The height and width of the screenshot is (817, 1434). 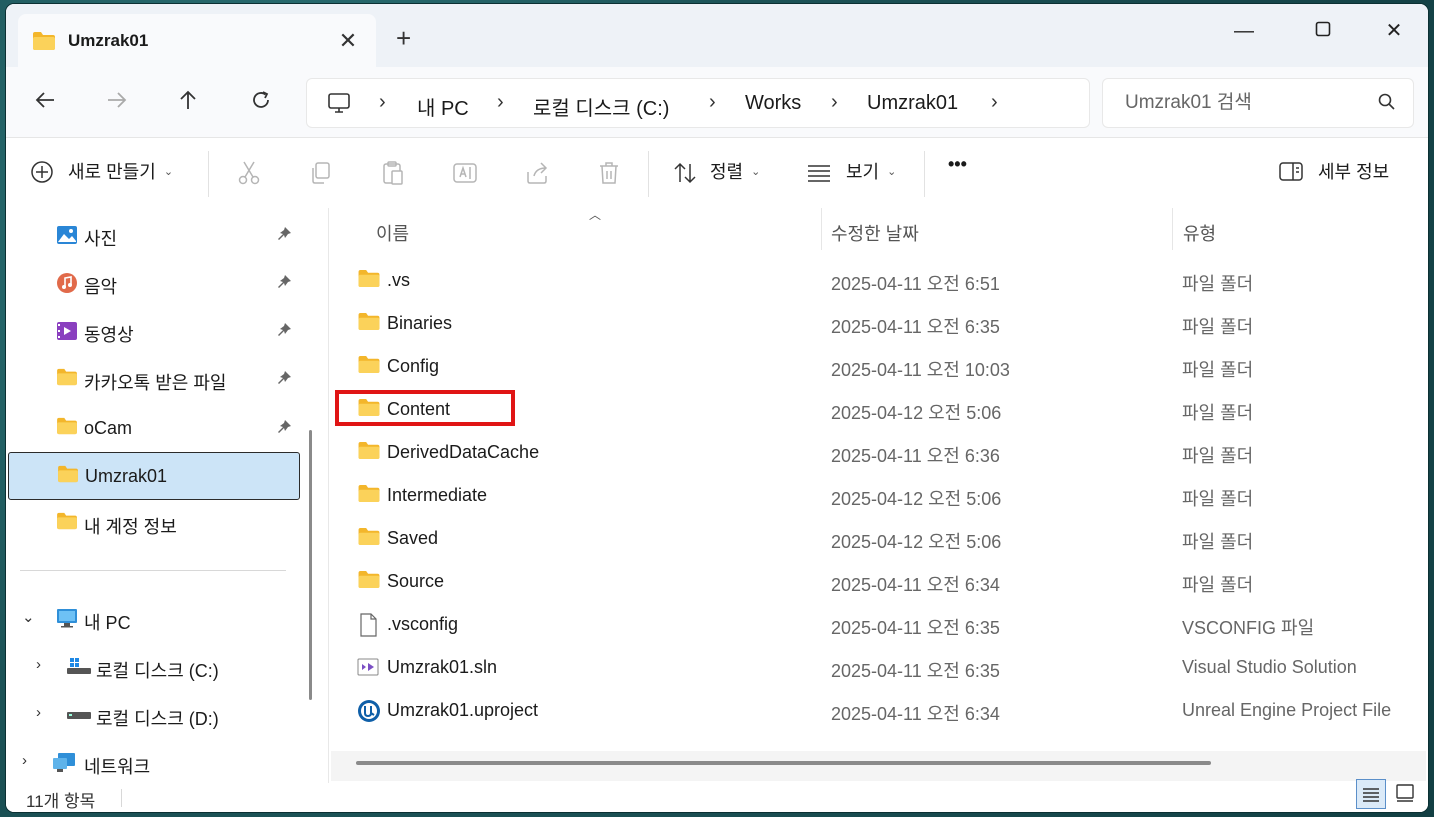 What do you see at coordinates (42, 174) in the screenshot?
I see `new-button` at bounding box center [42, 174].